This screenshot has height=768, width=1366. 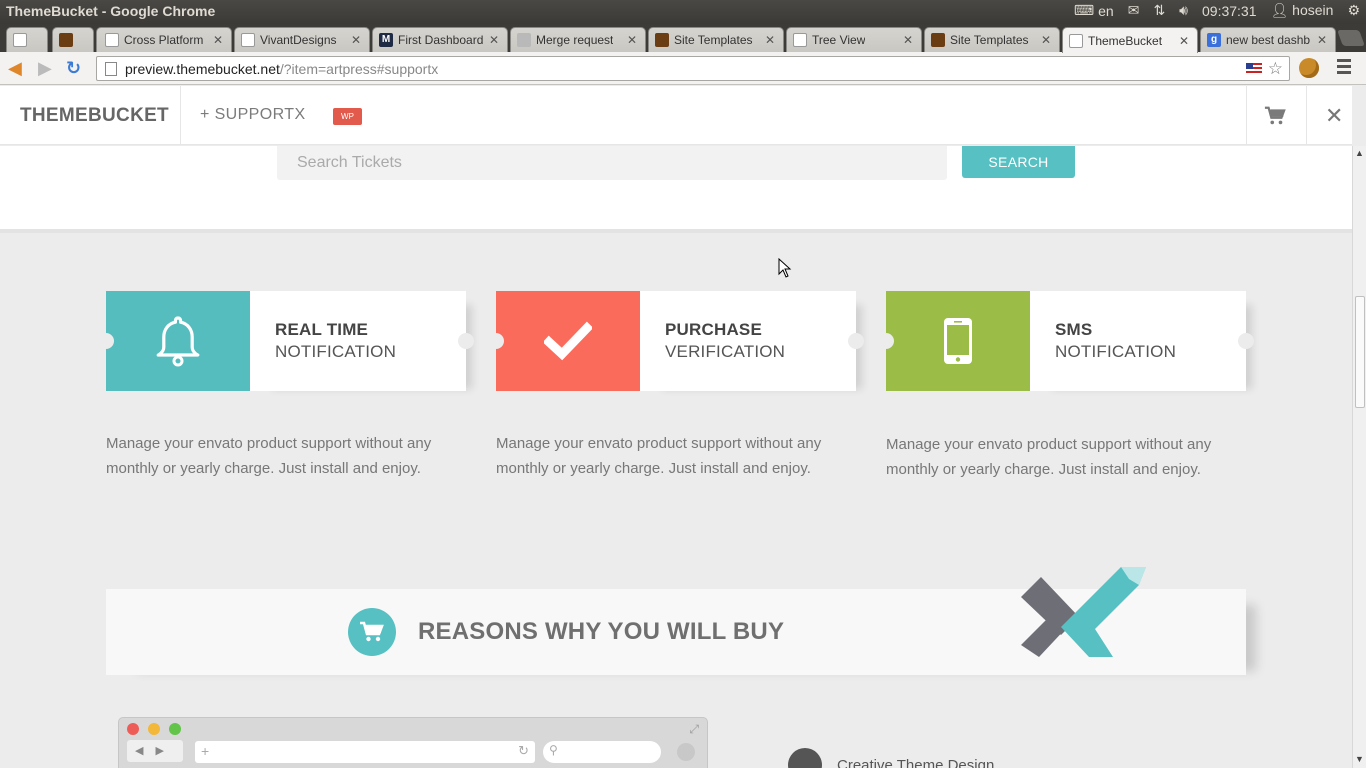 What do you see at coordinates (111, 11) in the screenshot?
I see `window-title: ThemeBucket - Google Chrome` at bounding box center [111, 11].